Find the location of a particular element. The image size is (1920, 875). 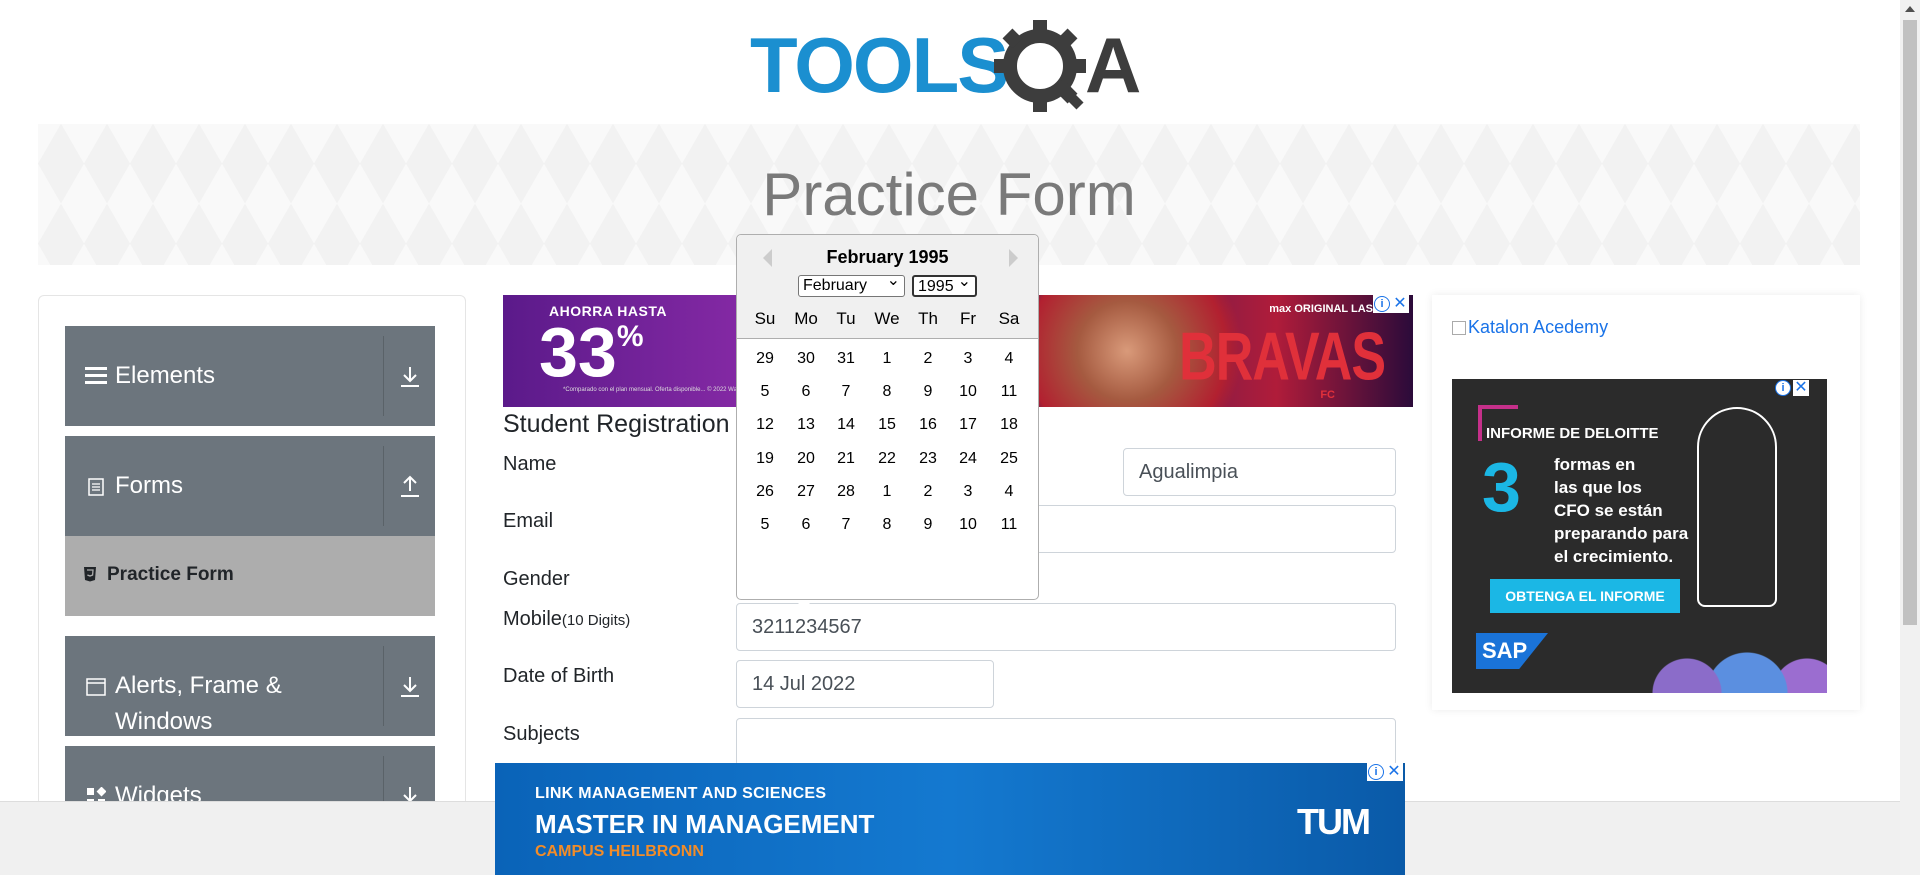

calendar-day: 20 is located at coordinates (806, 459).